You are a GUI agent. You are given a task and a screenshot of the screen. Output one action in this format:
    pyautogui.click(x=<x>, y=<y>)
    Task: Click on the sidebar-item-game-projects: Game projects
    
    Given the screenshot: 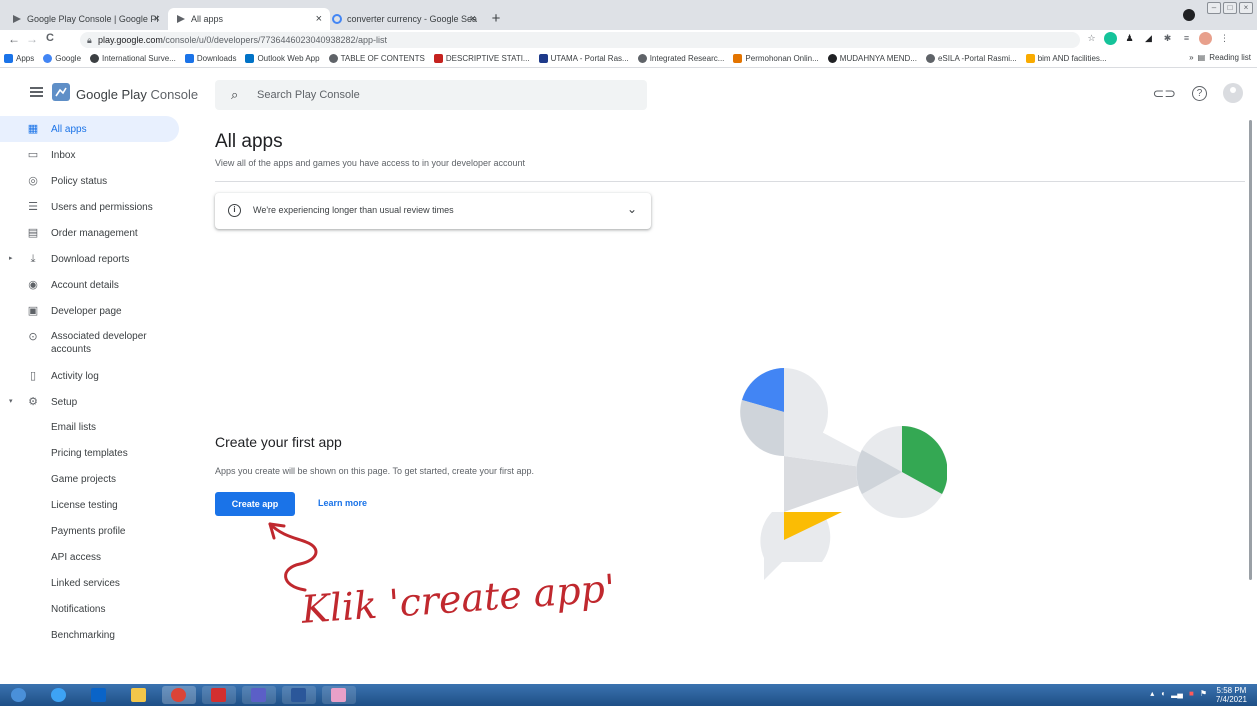 What is the action you would take?
    pyautogui.click(x=83, y=480)
    